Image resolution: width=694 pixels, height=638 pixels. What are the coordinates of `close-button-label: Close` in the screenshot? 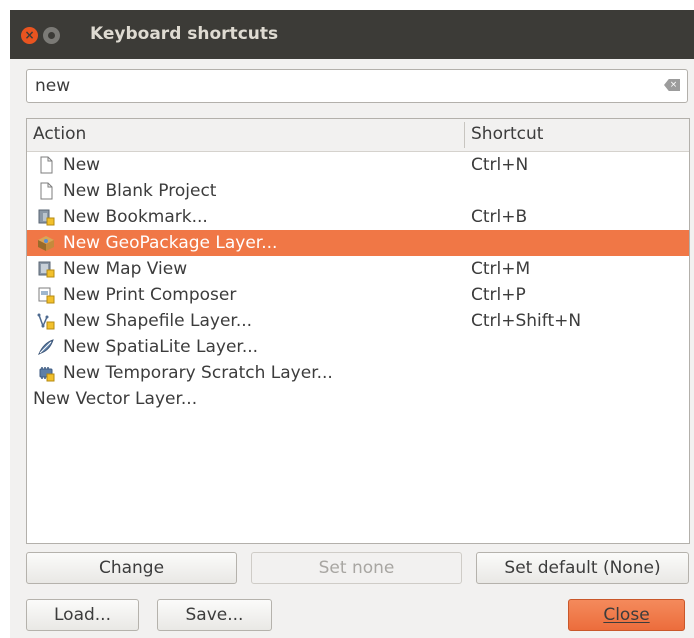 It's located at (626, 615).